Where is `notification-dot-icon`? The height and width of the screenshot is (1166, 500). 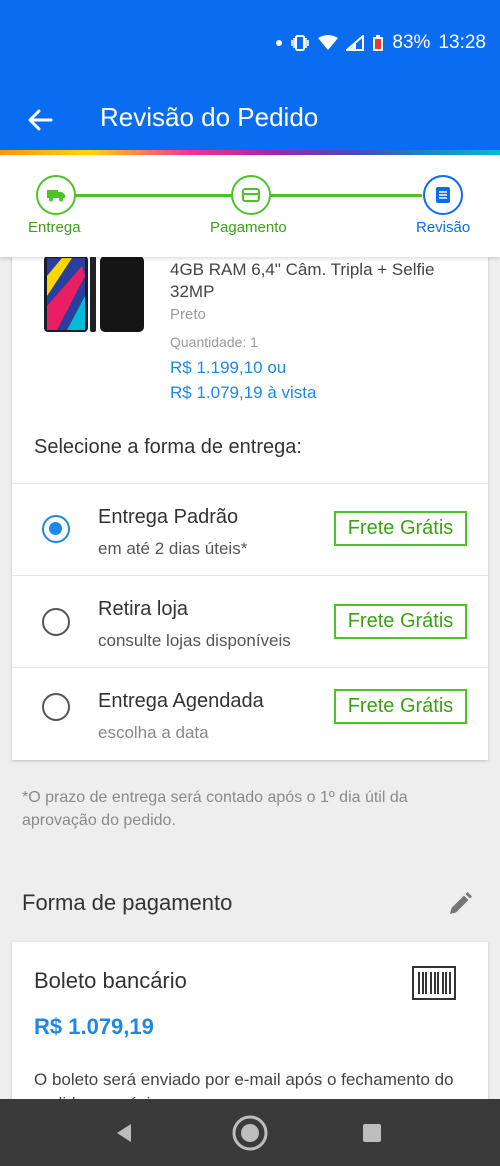
notification-dot-icon is located at coordinates (279, 43).